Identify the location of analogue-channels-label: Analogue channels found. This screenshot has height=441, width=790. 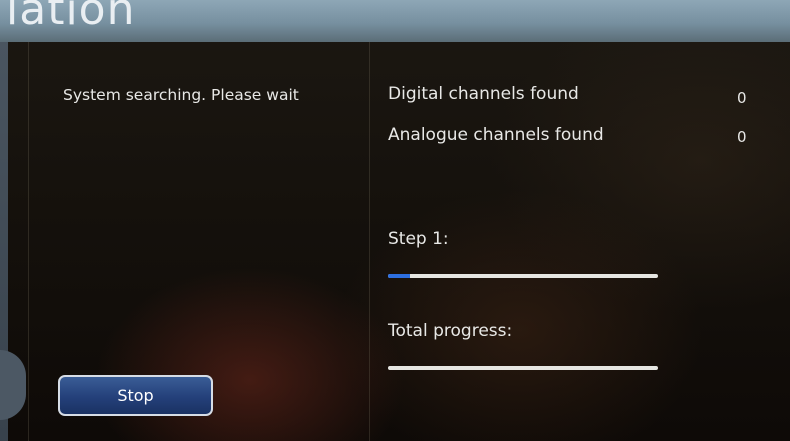
(496, 135).